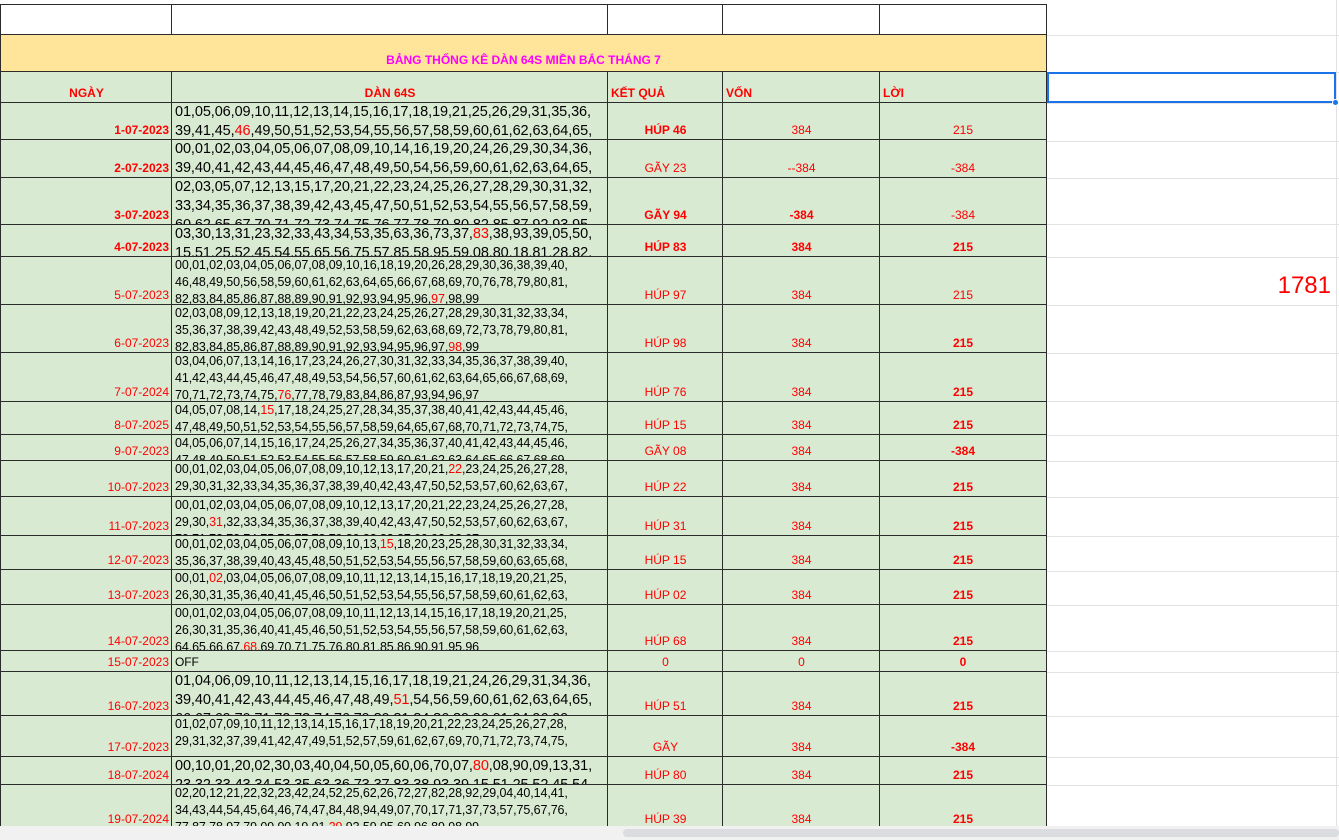 The width and height of the screenshot is (1339, 840). What do you see at coordinates (1191, 87) in the screenshot?
I see `selected-cell` at bounding box center [1191, 87].